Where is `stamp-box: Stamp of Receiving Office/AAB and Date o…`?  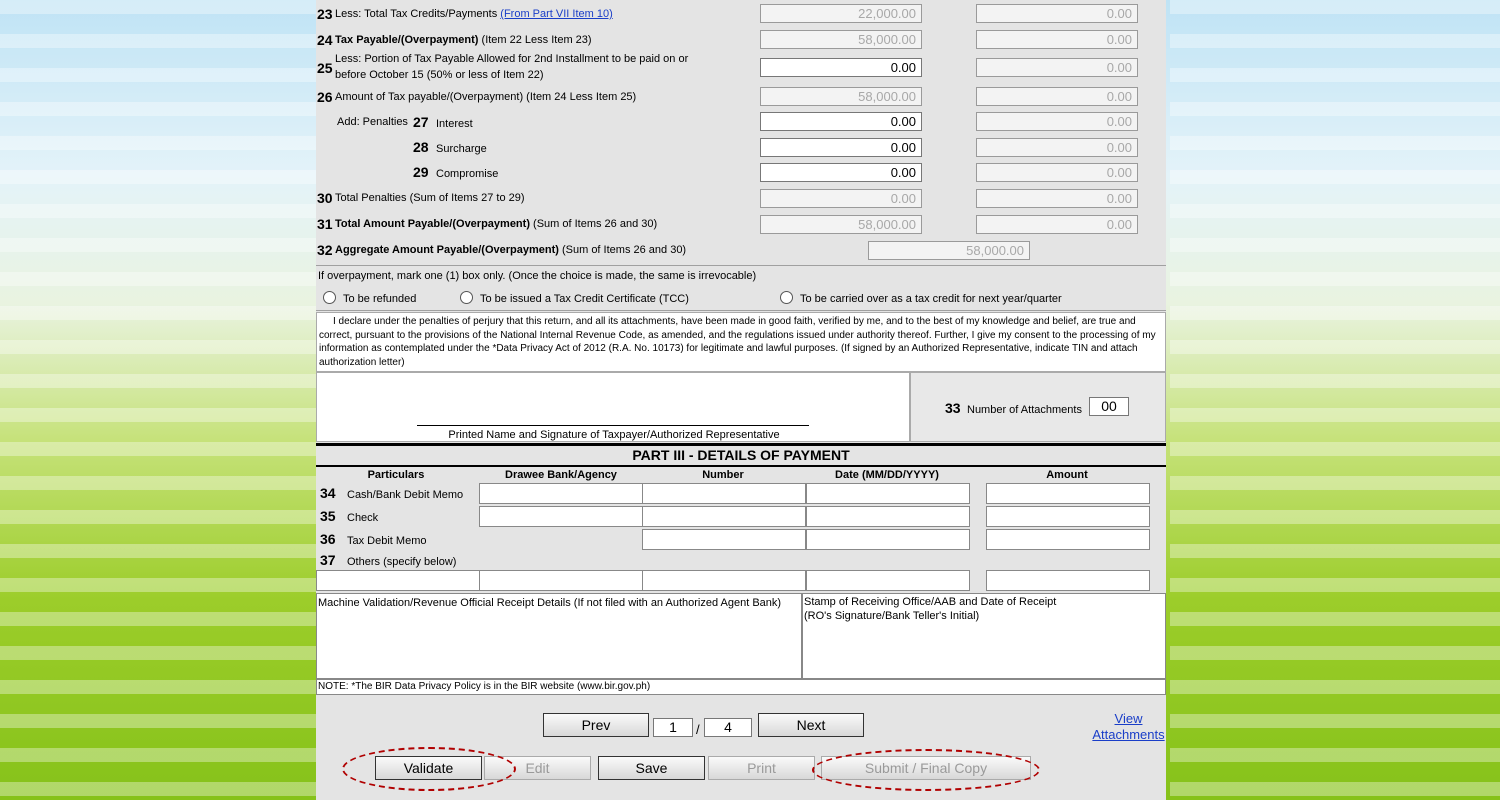 stamp-box: Stamp of Receiving Office/AAB and Date o… is located at coordinates (984, 636).